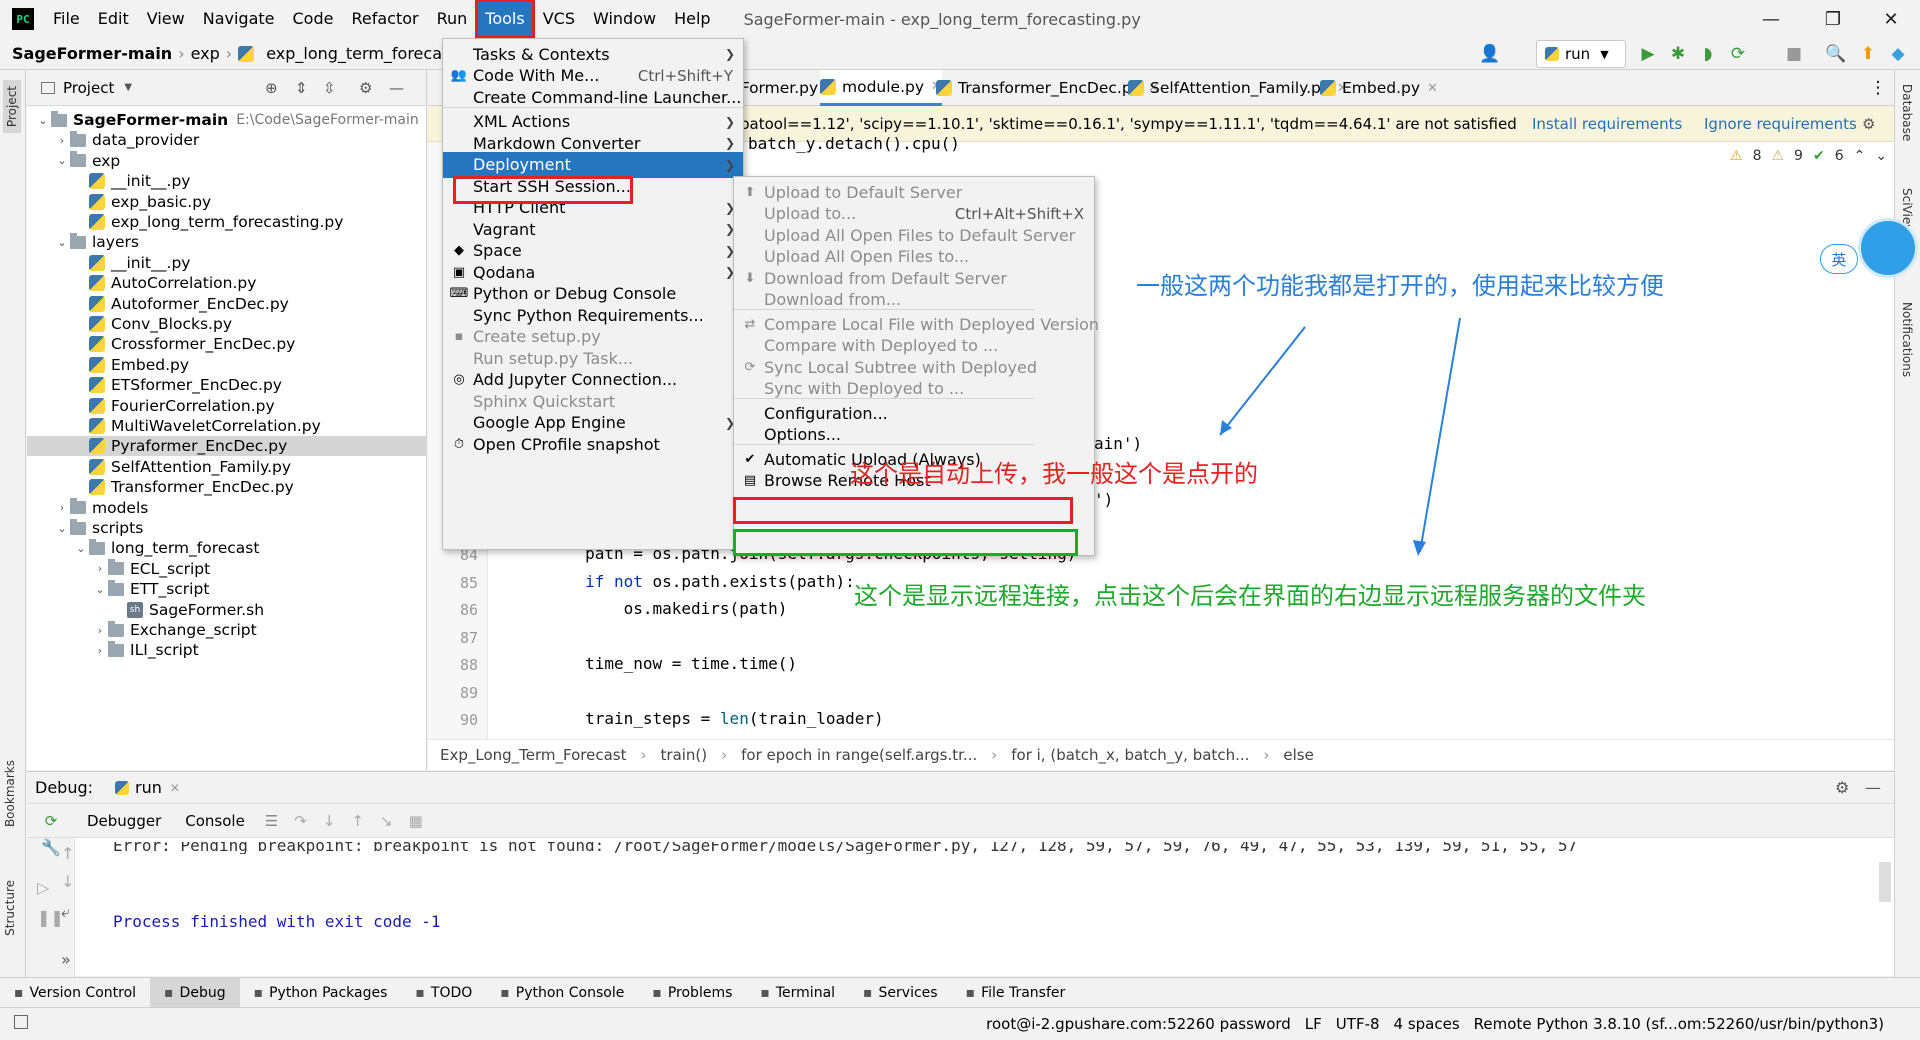 The width and height of the screenshot is (1920, 1040). Describe the element at coordinates (1340, 436) in the screenshot. I see `annotation-arrows` at that location.